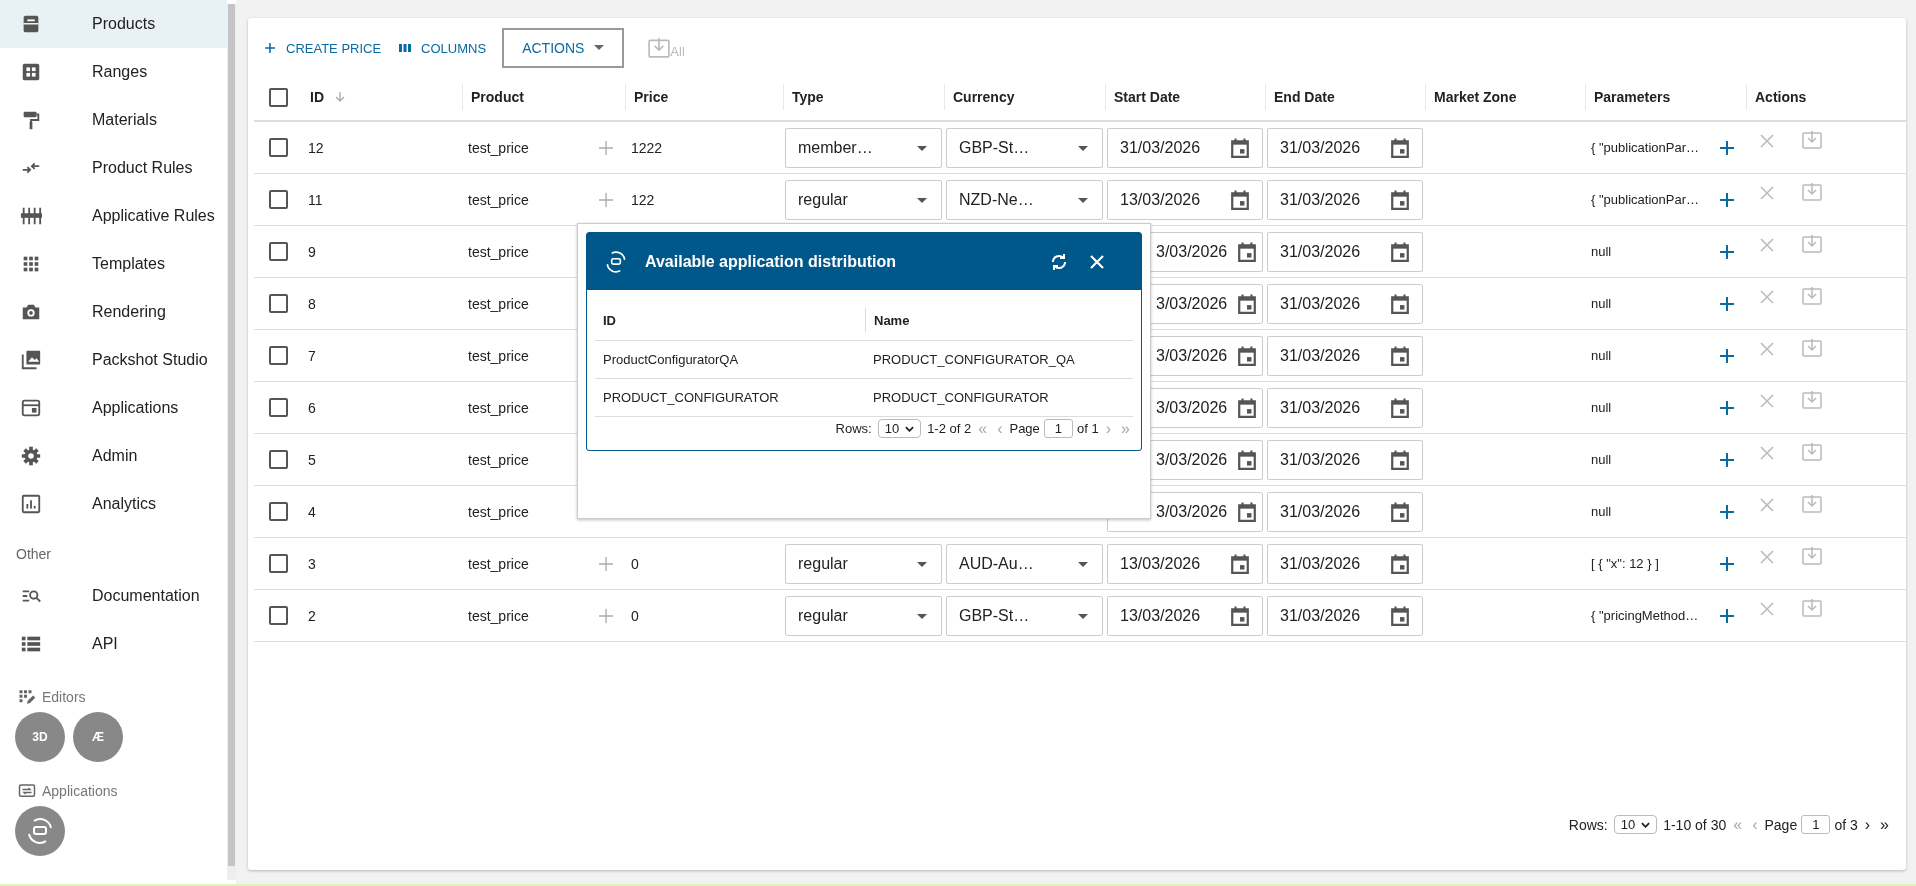 The height and width of the screenshot is (886, 1916). Describe the element at coordinates (651, 97) in the screenshot. I see `column-header: Price` at that location.